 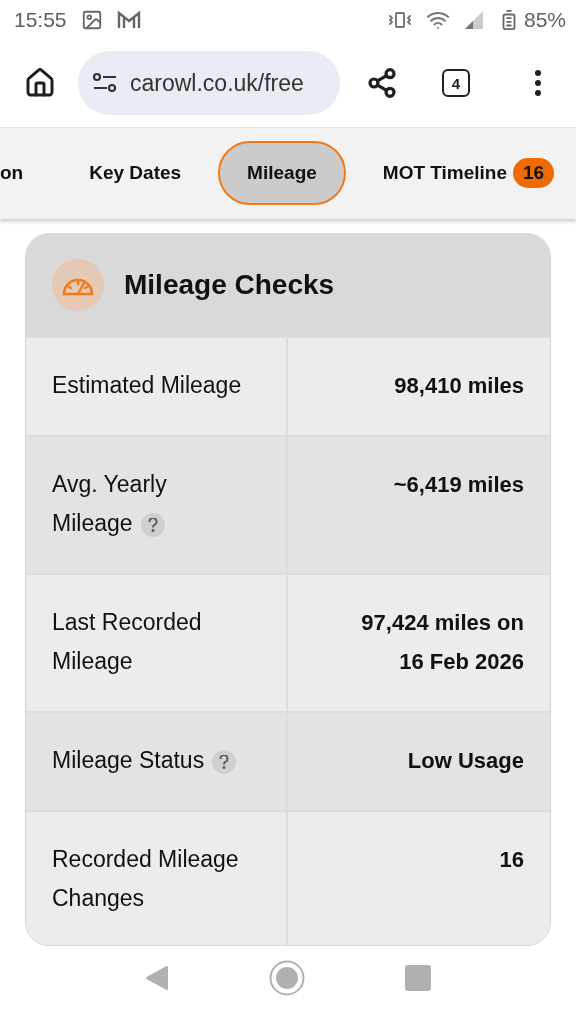 What do you see at coordinates (538, 83) in the screenshot?
I see `menu-icon` at bounding box center [538, 83].